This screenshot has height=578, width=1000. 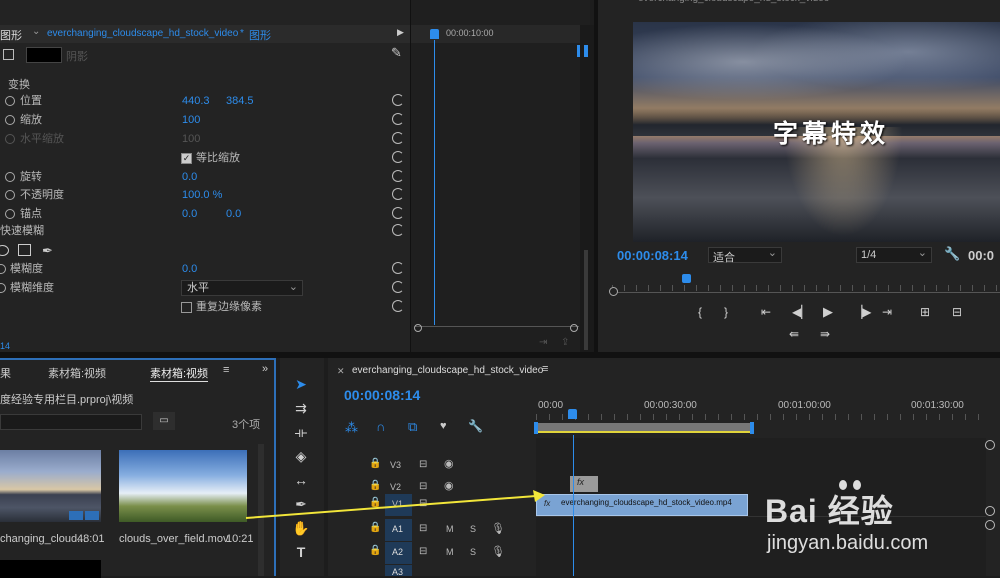 I want to click on paw-icon, so click(x=851, y=500).